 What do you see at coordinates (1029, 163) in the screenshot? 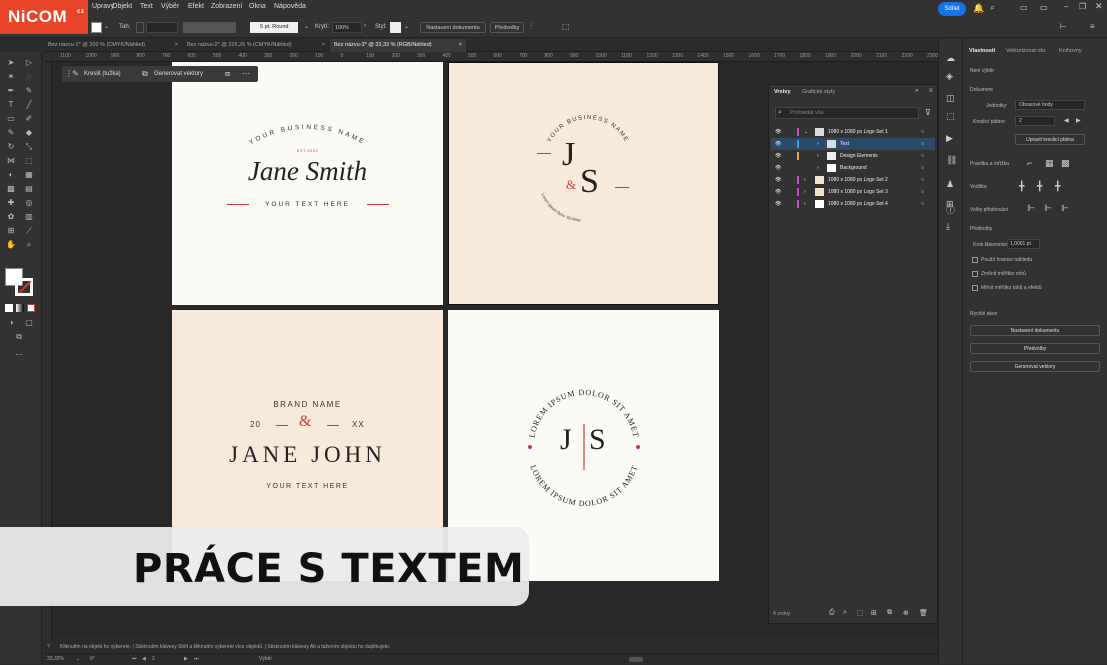
I see `ruler-icon: ⌐` at bounding box center [1029, 163].